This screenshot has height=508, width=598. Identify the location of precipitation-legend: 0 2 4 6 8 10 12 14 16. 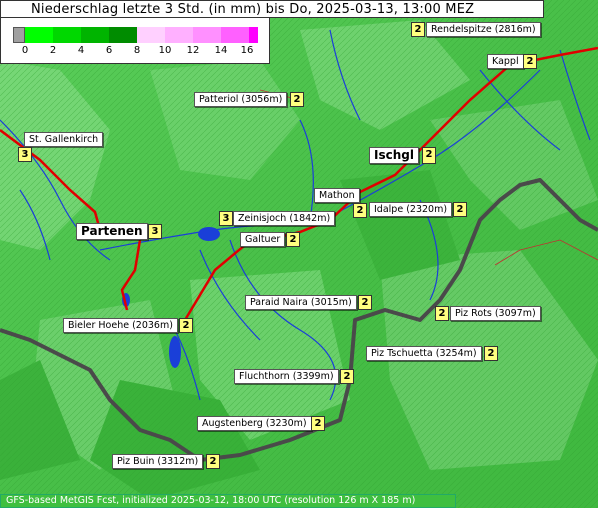
(135, 41).